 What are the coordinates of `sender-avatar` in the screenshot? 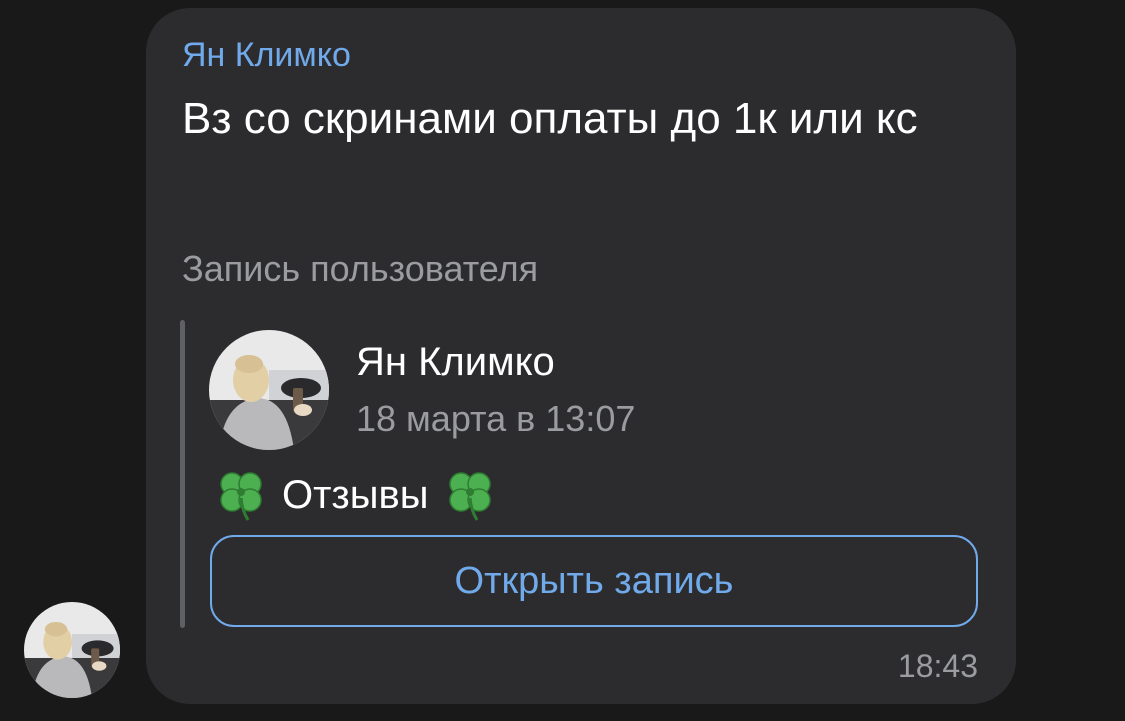 It's located at (72, 650).